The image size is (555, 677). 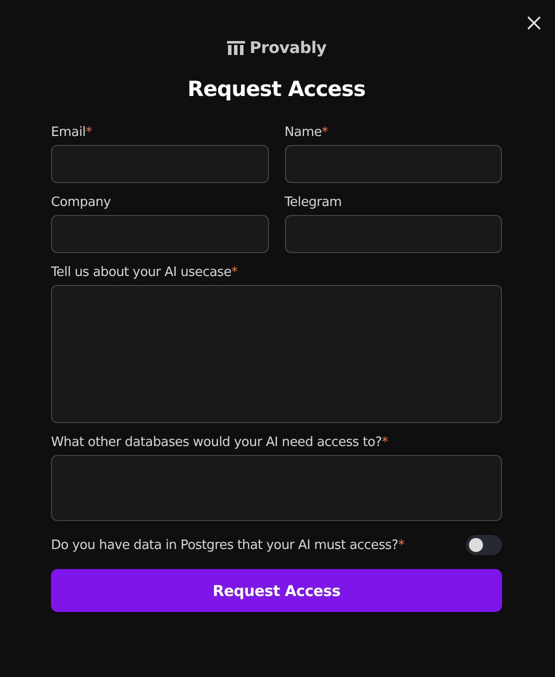 I want to click on field-label: What other databases would your AI need access to?, so click(x=216, y=442).